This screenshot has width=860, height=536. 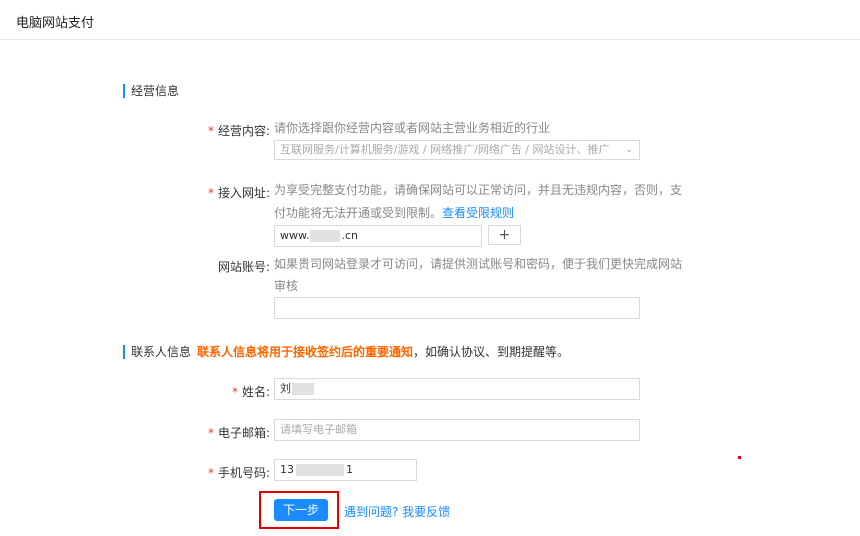 I want to click on business-info-heading: 经营信息, so click(x=155, y=91).